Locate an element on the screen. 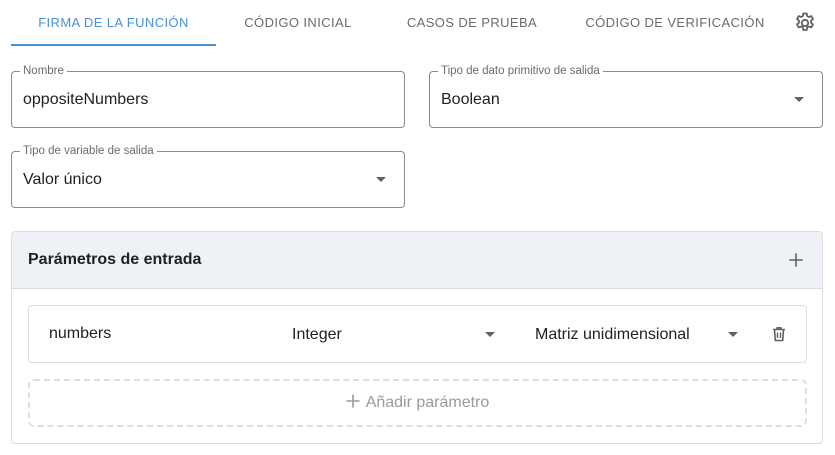 This screenshot has height=455, width=835. tab-firma-funcion: Firma de la función is located at coordinates (113, 23).